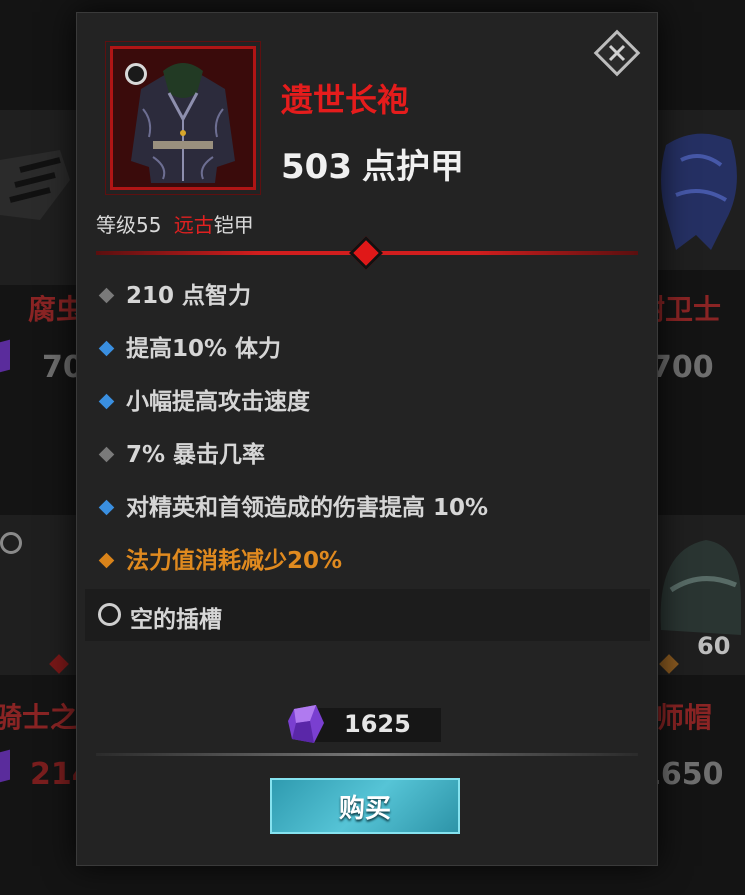  I want to click on affix-row: 提高10% 体力, so click(190, 349).